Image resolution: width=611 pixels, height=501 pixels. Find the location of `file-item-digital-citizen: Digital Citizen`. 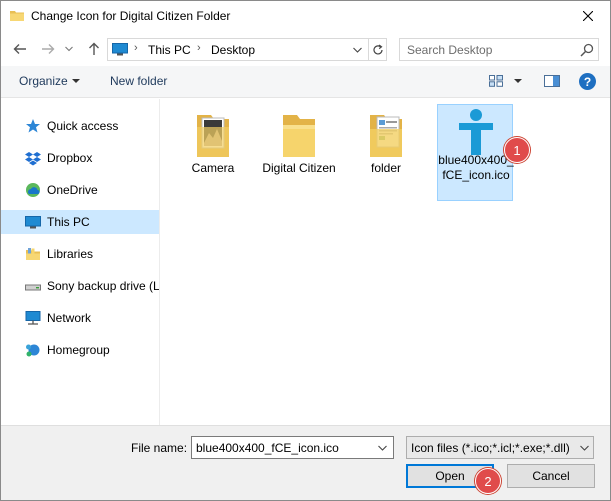

file-item-digital-citizen: Digital Citizen is located at coordinates (299, 150).